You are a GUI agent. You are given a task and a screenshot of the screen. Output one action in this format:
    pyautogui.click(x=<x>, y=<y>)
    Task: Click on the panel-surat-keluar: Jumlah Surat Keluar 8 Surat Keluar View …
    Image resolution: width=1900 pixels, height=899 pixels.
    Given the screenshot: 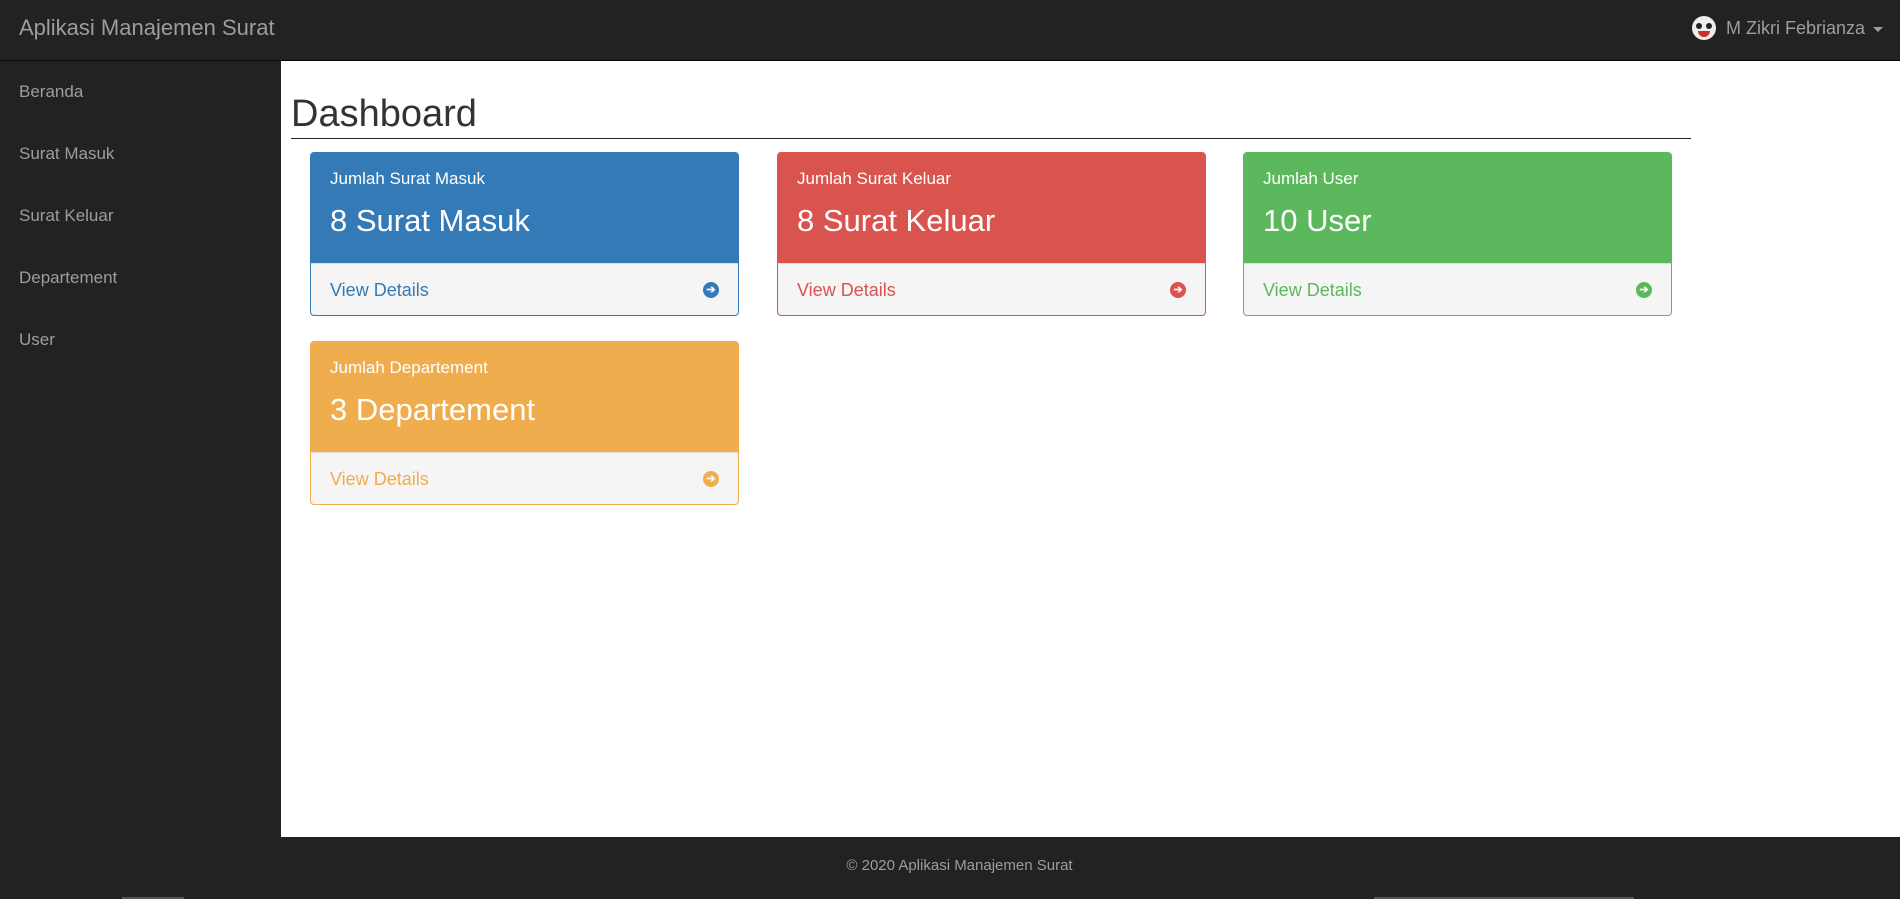 What is the action you would take?
    pyautogui.click(x=991, y=234)
    